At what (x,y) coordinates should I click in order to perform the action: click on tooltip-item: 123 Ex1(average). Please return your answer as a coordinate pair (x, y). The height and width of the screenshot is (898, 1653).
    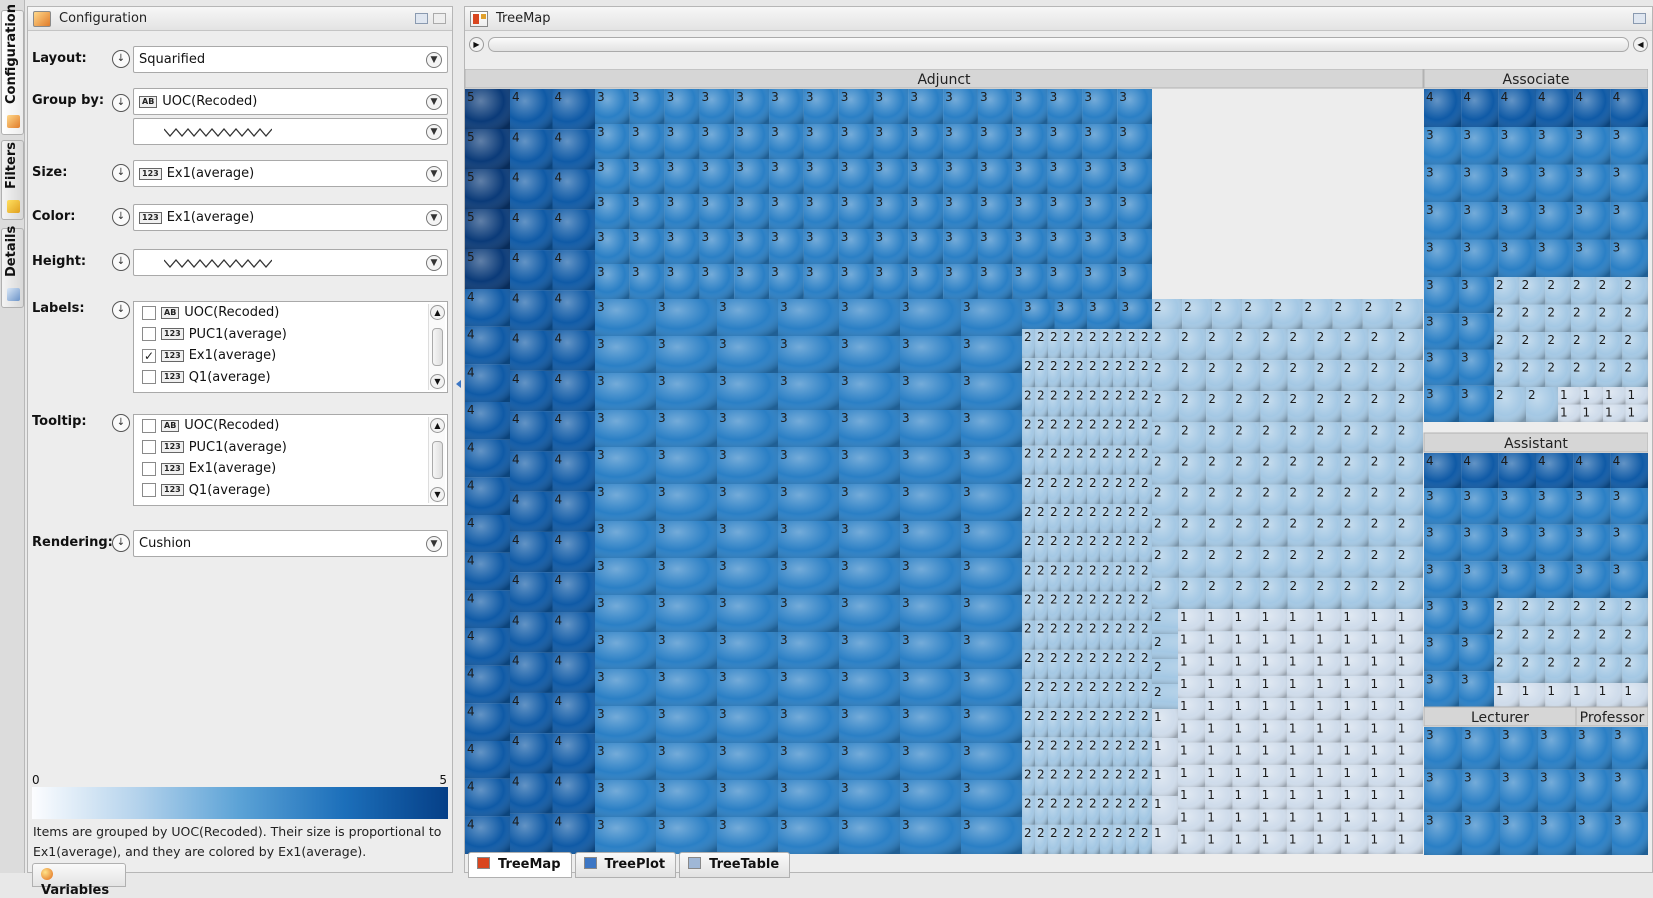
    Looking at the image, I should click on (290, 469).